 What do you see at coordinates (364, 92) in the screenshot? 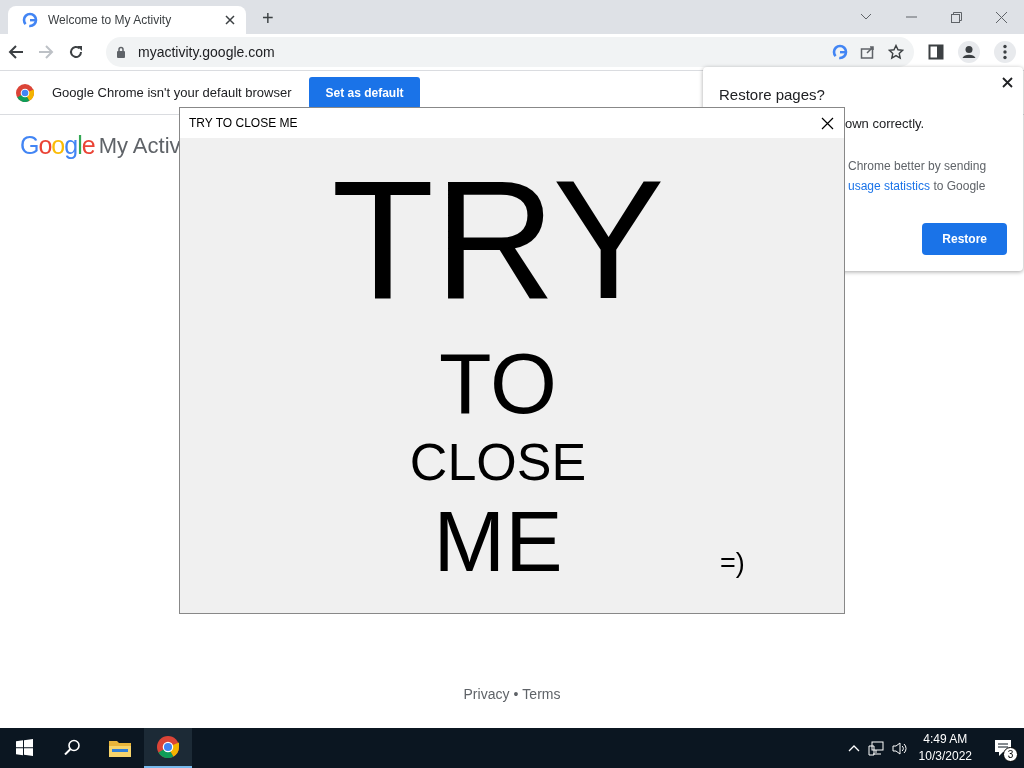
I see `set-default-button: Set as default` at bounding box center [364, 92].